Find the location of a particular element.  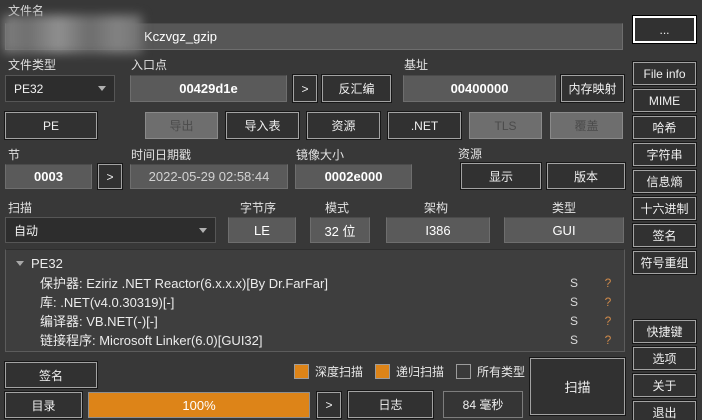

type-label: 类型 is located at coordinates (564, 208).